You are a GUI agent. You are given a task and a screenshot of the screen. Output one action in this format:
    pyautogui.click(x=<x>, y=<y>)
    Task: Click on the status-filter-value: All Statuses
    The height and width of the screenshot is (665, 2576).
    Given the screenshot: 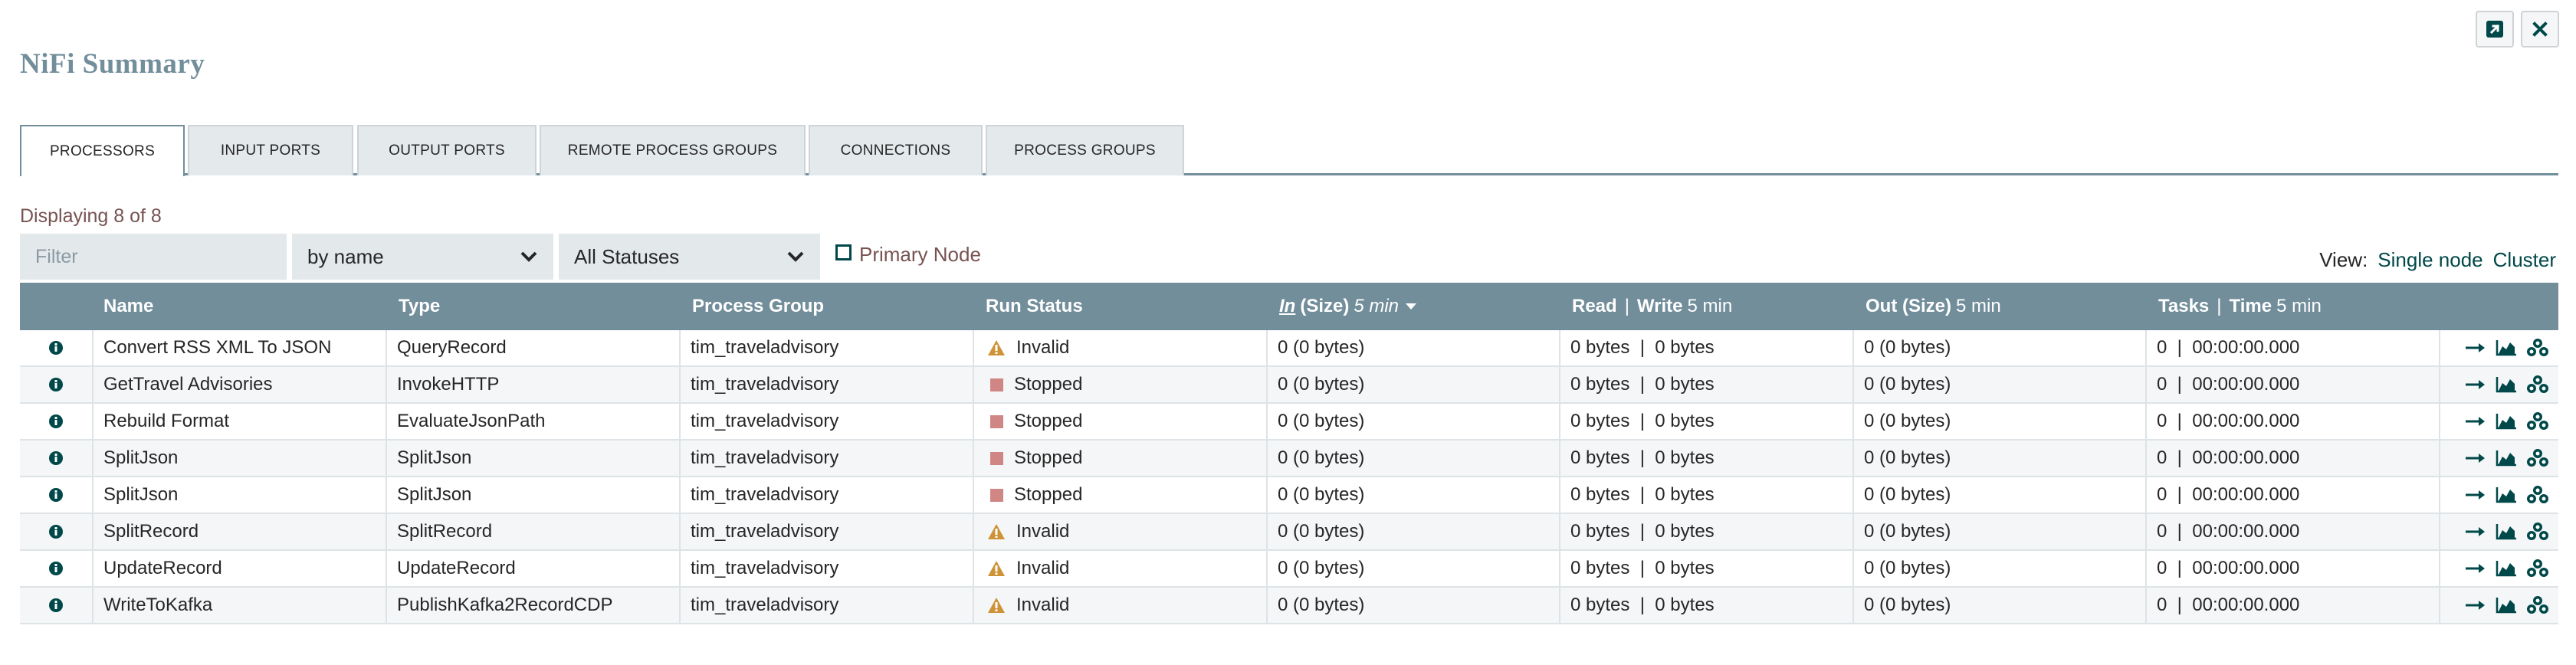 What is the action you would take?
    pyautogui.click(x=627, y=256)
    